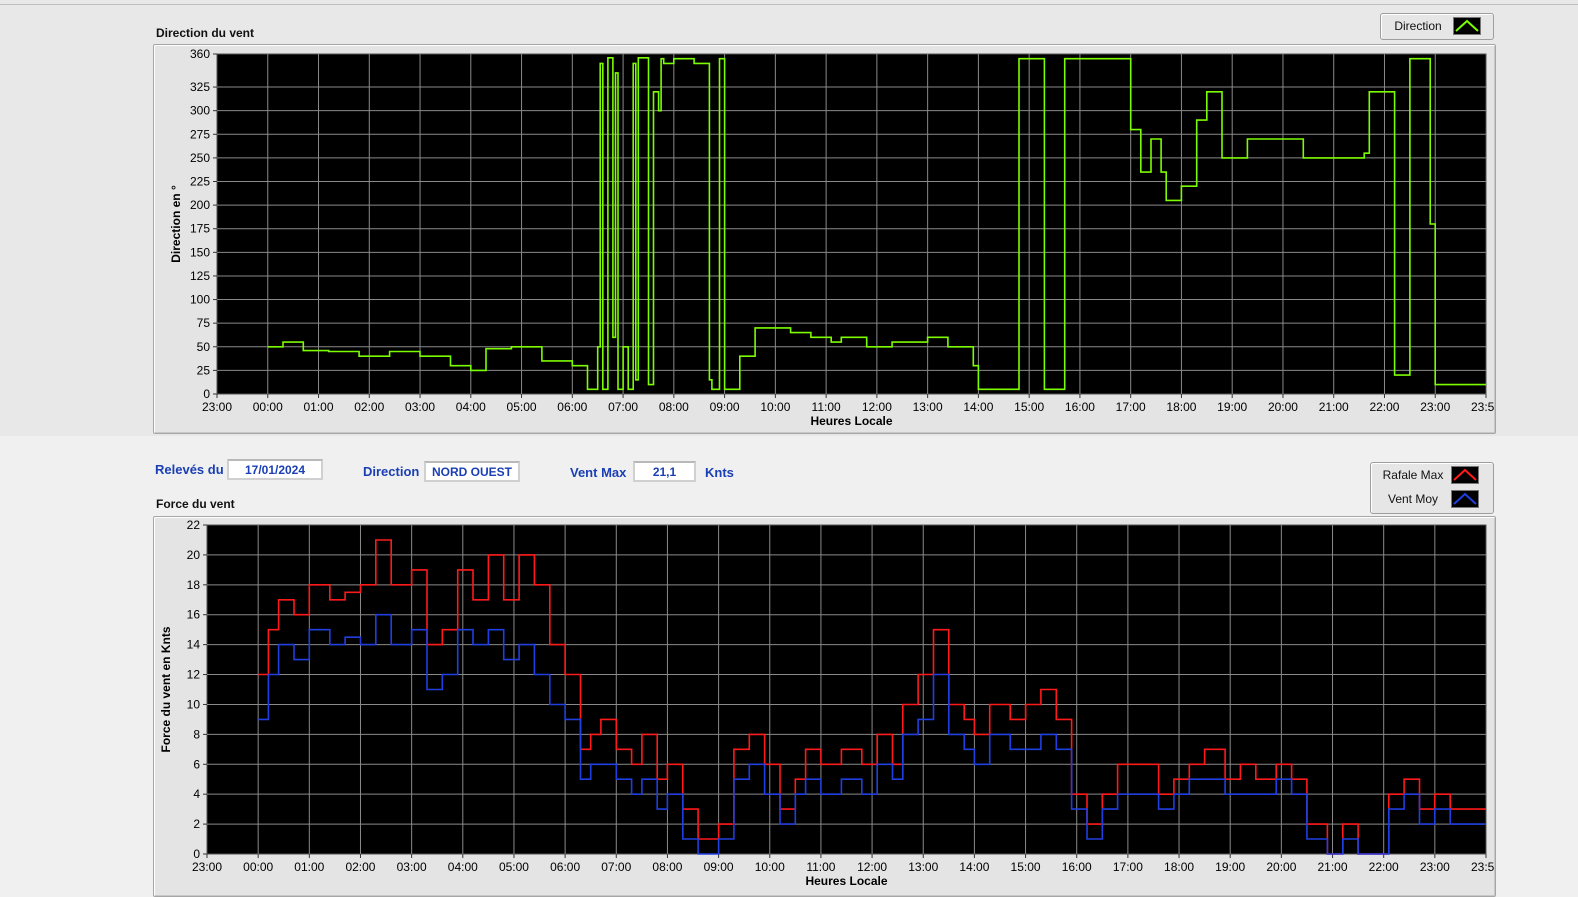  I want to click on y-tick-label-0-10: 250, so click(200, 158).